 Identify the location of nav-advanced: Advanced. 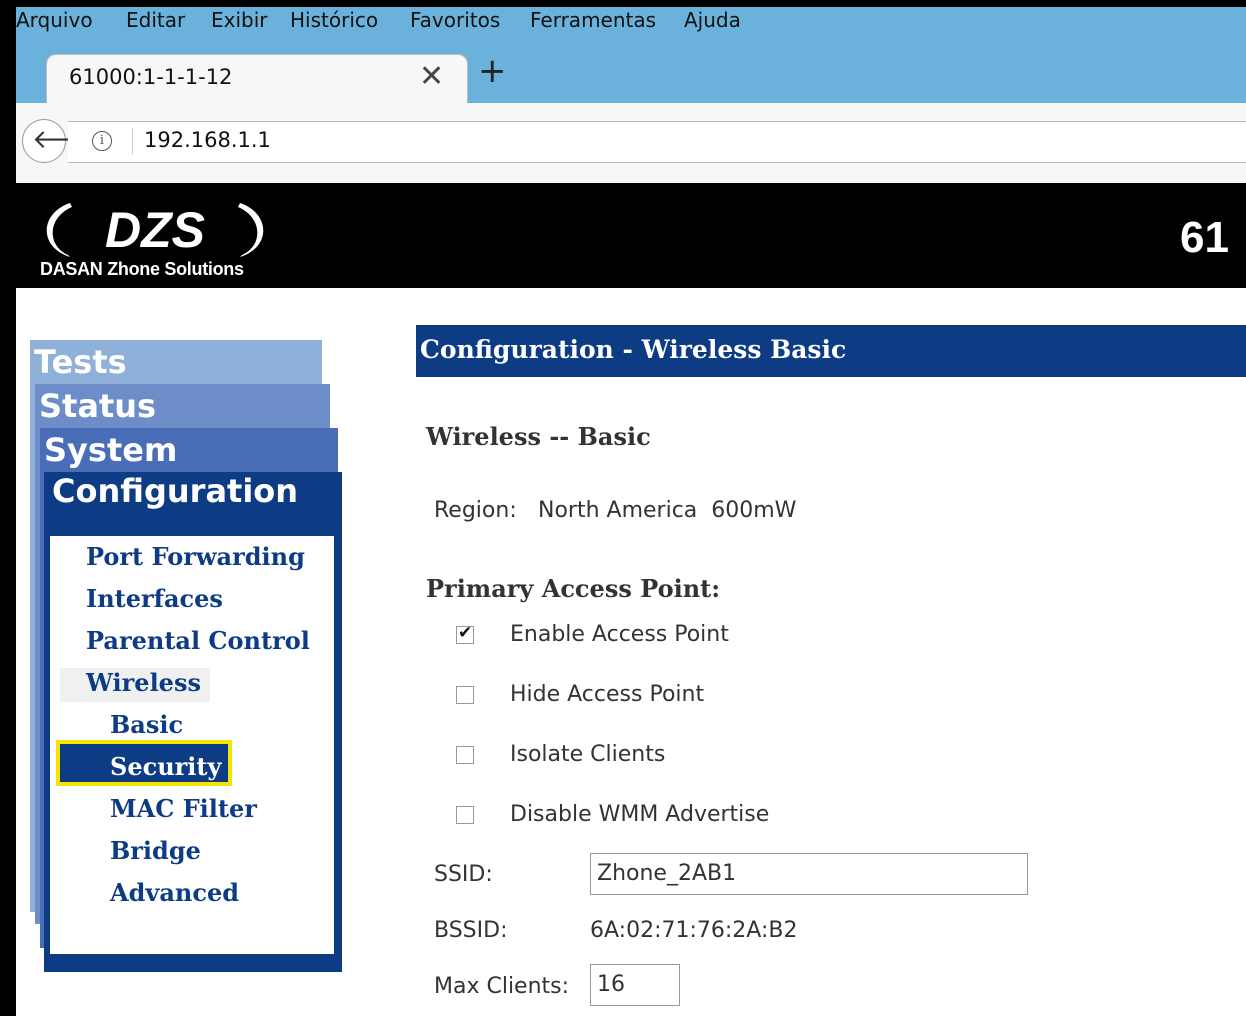
(174, 893).